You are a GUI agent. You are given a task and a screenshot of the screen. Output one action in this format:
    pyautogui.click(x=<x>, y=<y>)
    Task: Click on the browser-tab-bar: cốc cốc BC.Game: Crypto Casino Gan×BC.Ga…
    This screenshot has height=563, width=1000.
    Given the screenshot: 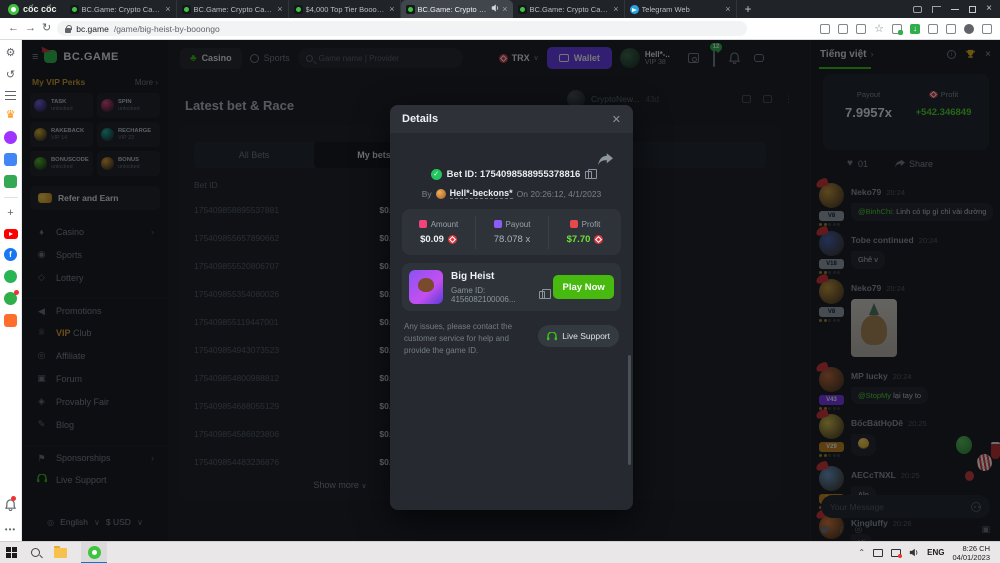 What is the action you would take?
    pyautogui.click(x=500, y=9)
    